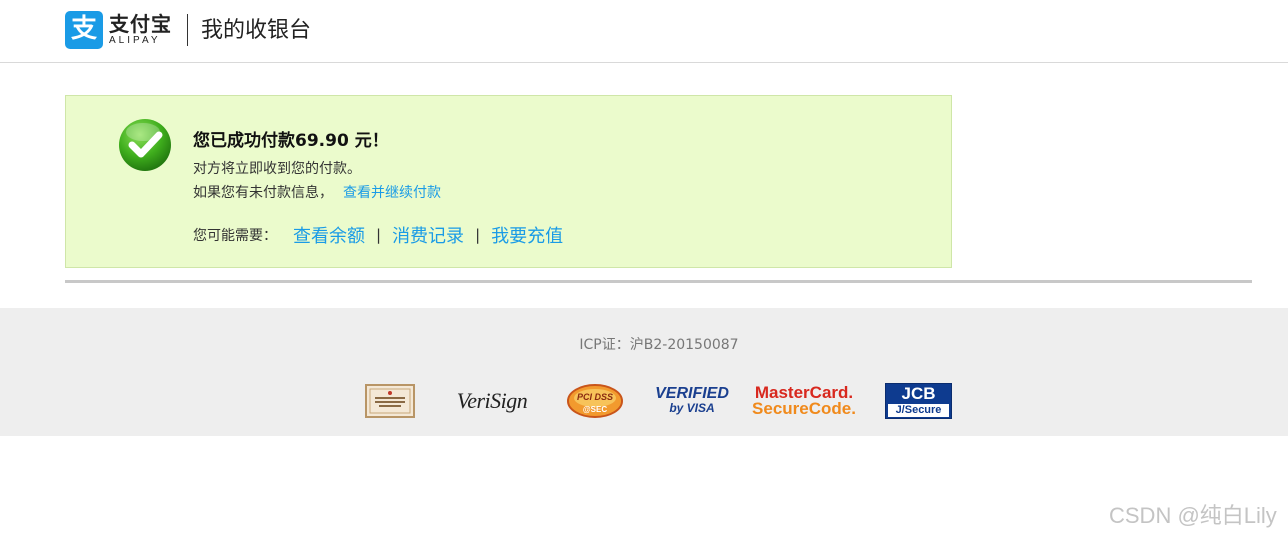  I want to click on mc-line-2: SecureCode., so click(804, 408).